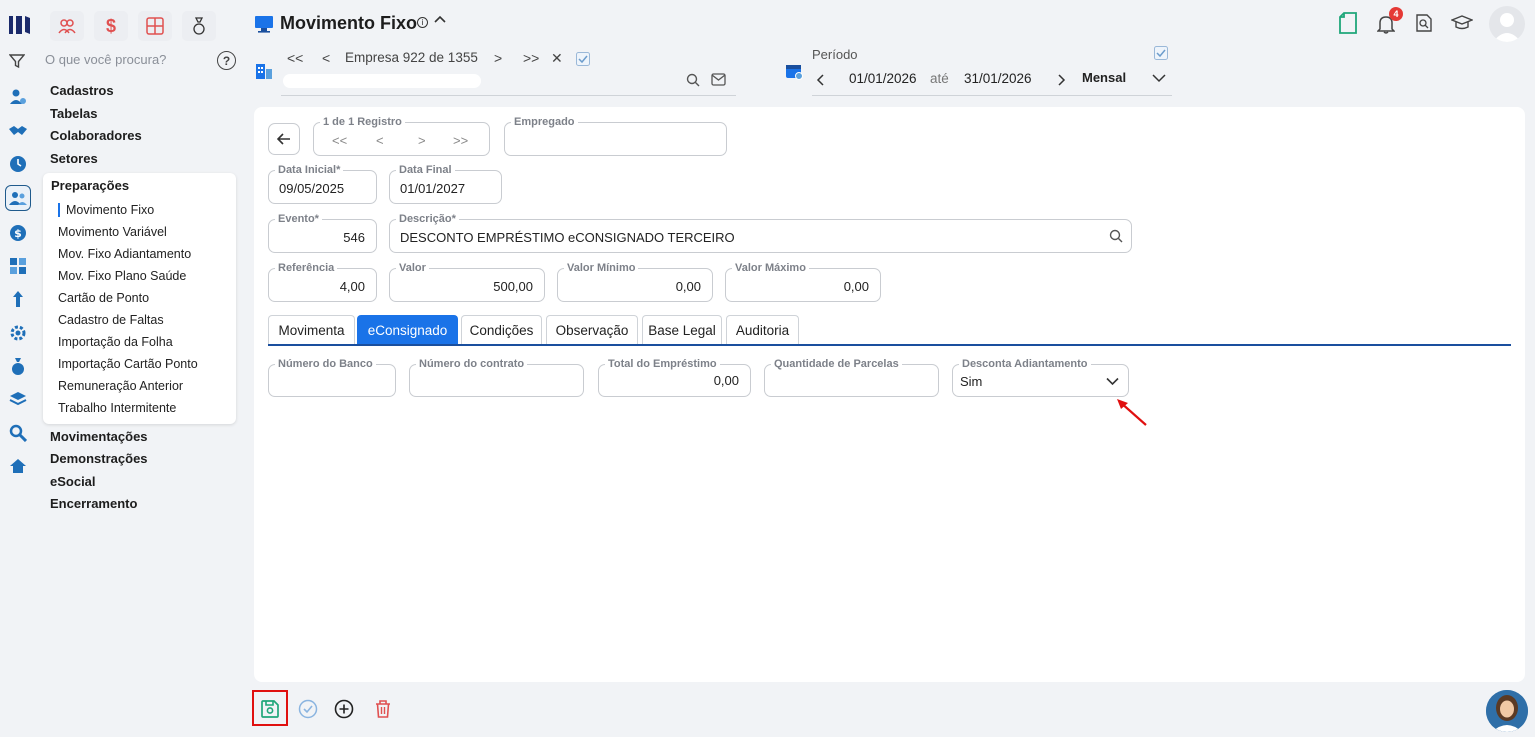 This screenshot has width=1535, height=737. What do you see at coordinates (674, 377) in the screenshot?
I see `total-emprestimo-field: Total do Empréstimo 0,00` at bounding box center [674, 377].